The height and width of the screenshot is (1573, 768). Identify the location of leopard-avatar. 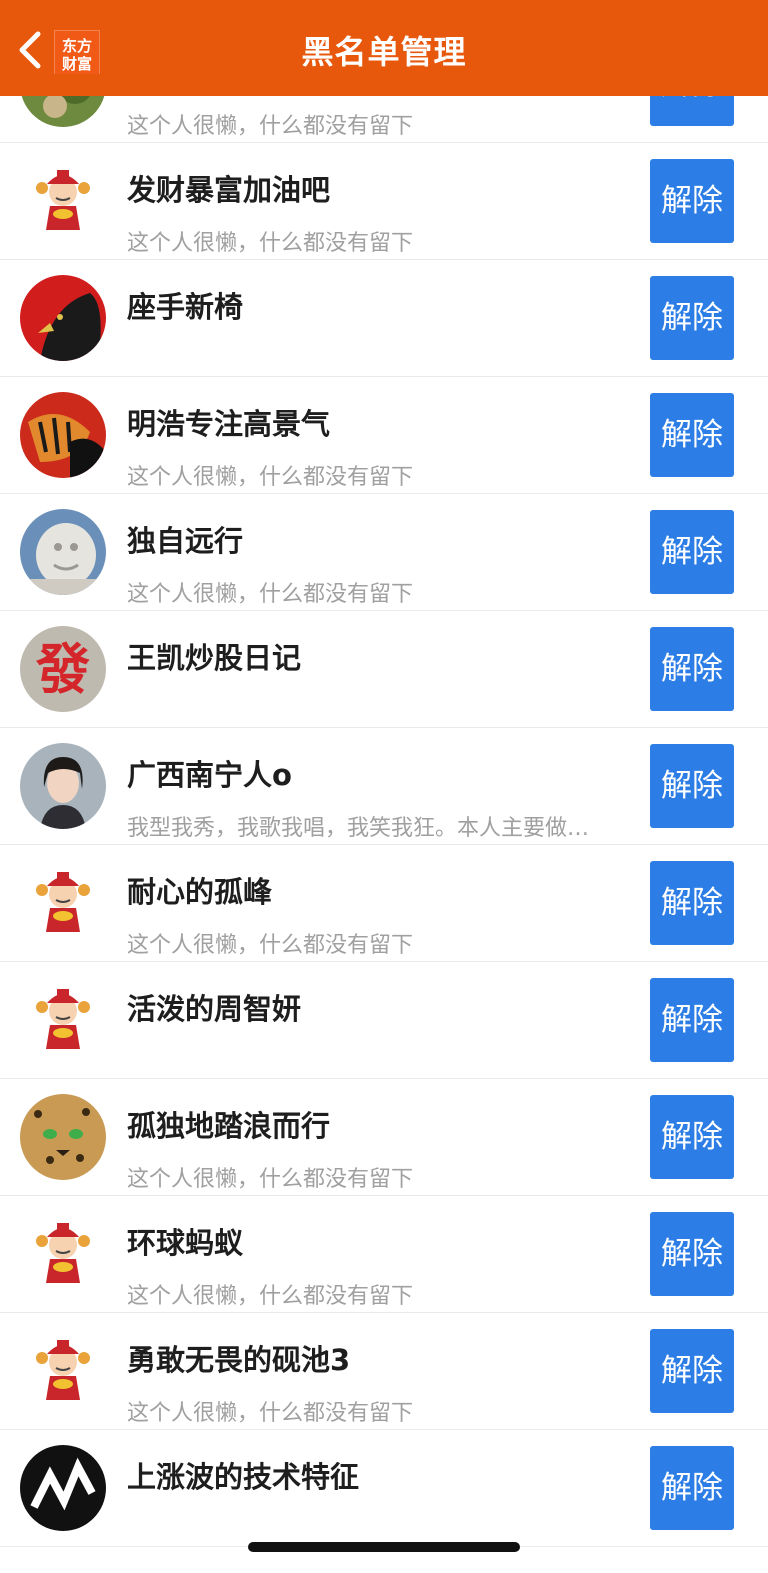
(63, 1137).